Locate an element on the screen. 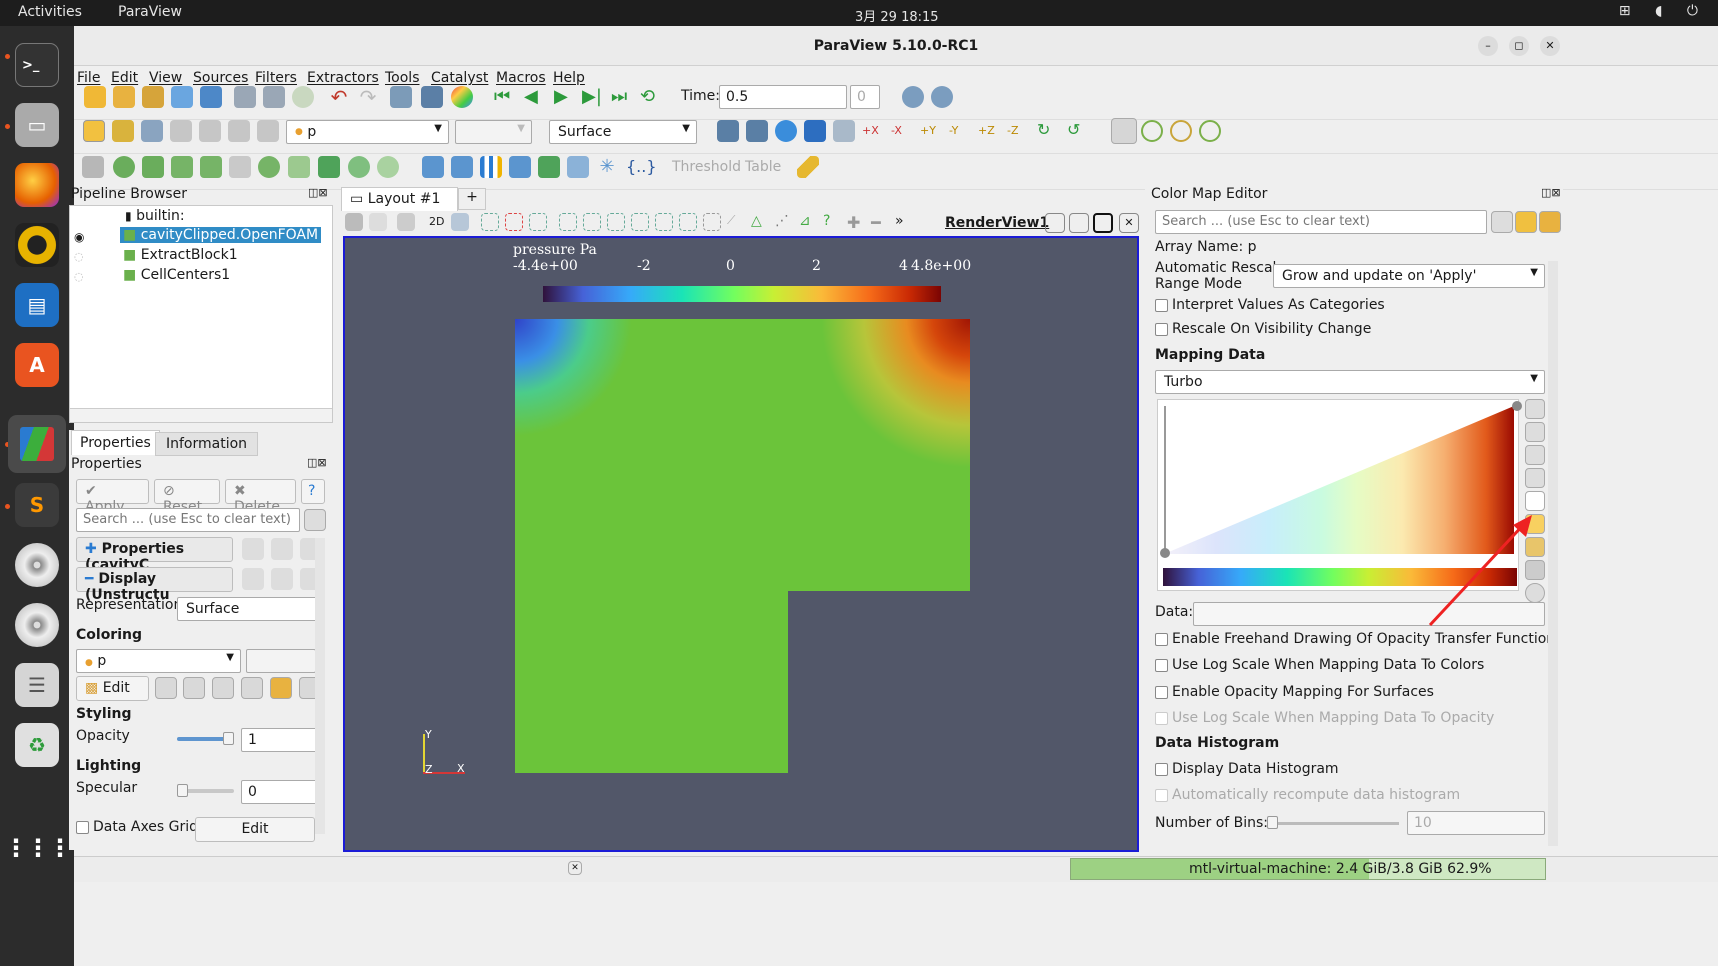 This screenshot has width=1718, height=966. writer-icon: ▤ is located at coordinates (37, 305).